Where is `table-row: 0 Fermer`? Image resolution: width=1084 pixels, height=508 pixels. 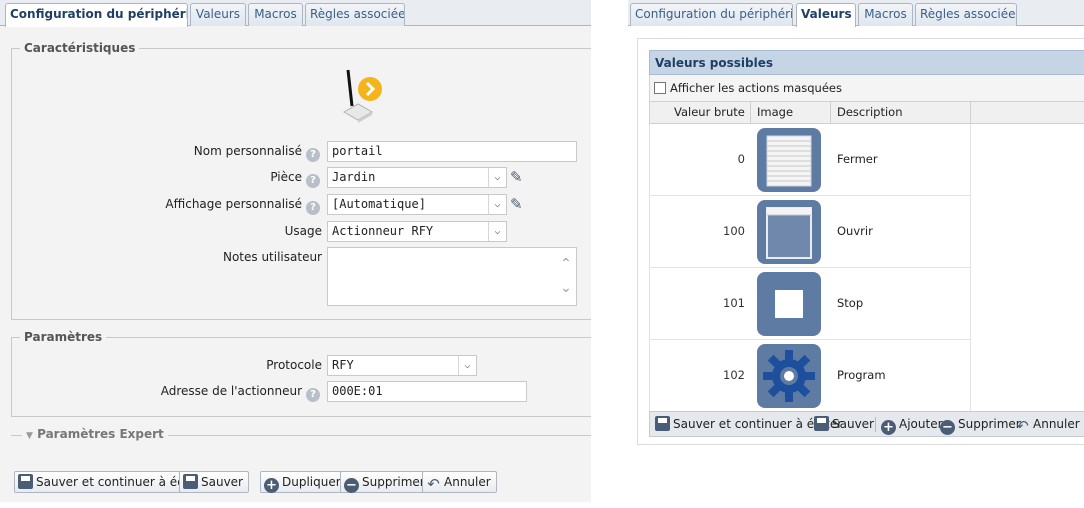
table-row: 0 Fermer is located at coordinates (810, 160).